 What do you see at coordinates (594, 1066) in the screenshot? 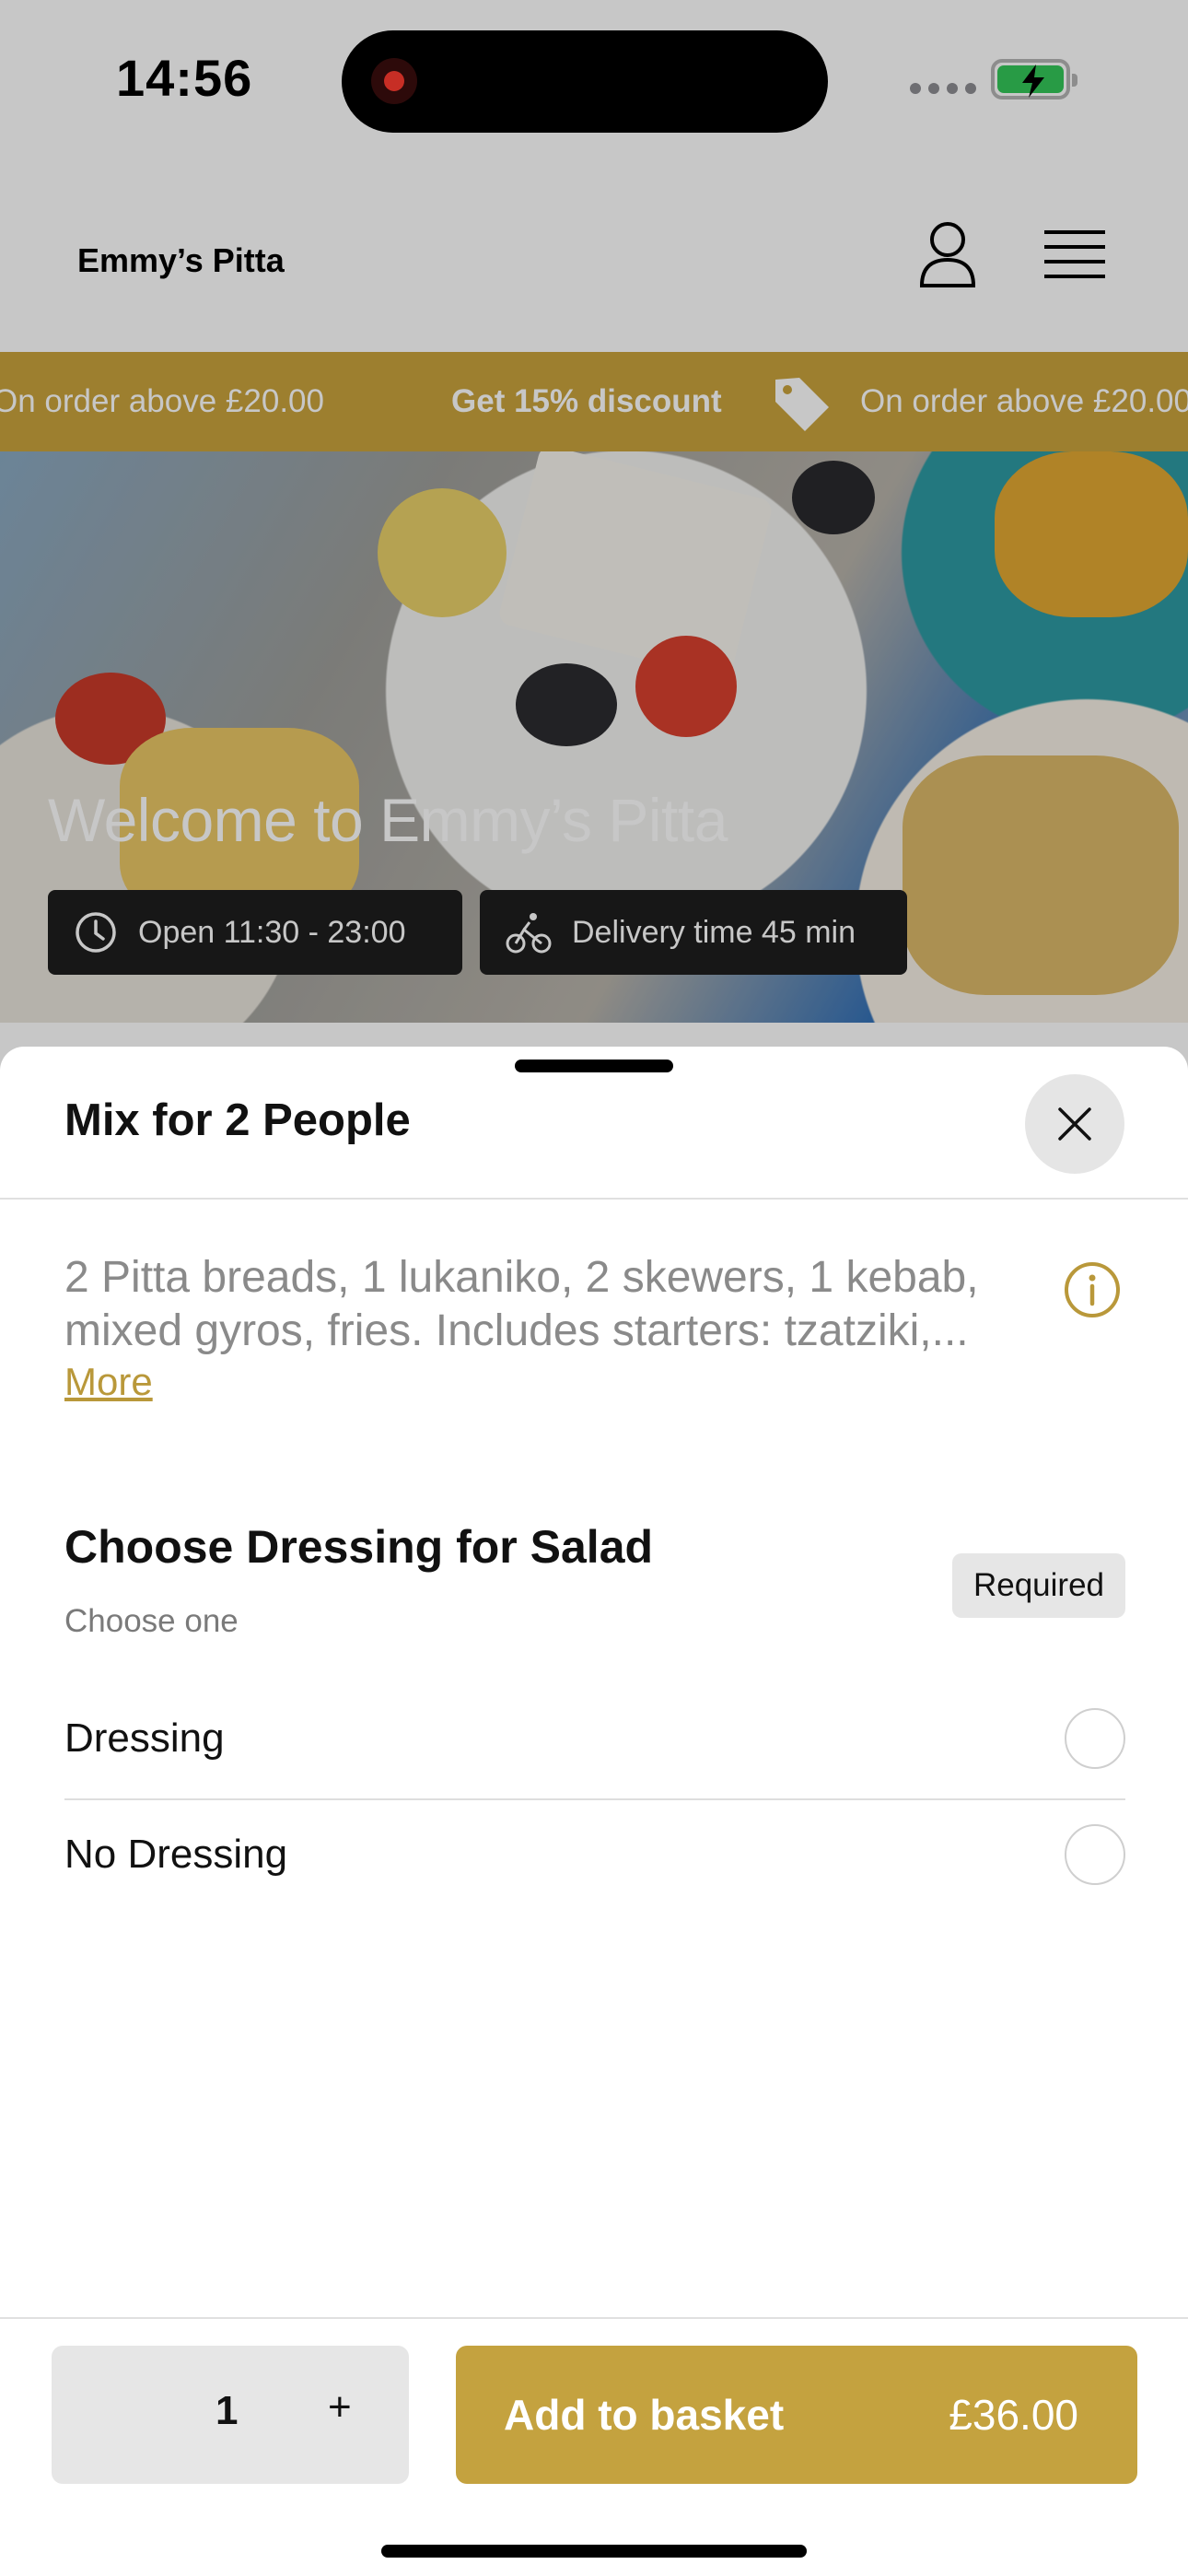
I see `sheet-grabber` at bounding box center [594, 1066].